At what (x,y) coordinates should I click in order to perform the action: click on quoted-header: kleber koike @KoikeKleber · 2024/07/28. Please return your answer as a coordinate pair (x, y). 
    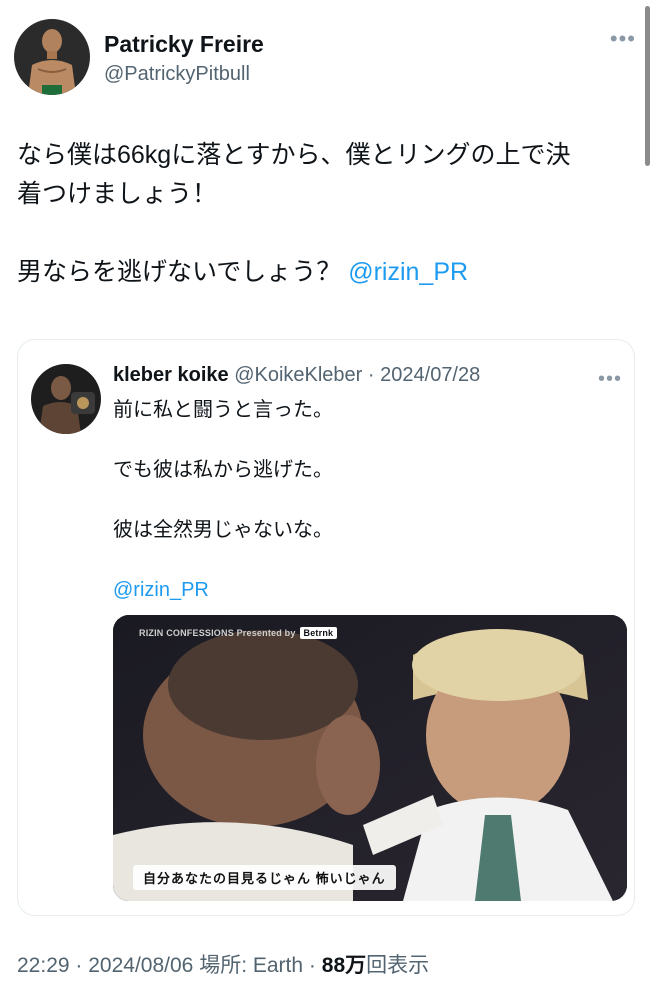
    Looking at the image, I should click on (296, 375).